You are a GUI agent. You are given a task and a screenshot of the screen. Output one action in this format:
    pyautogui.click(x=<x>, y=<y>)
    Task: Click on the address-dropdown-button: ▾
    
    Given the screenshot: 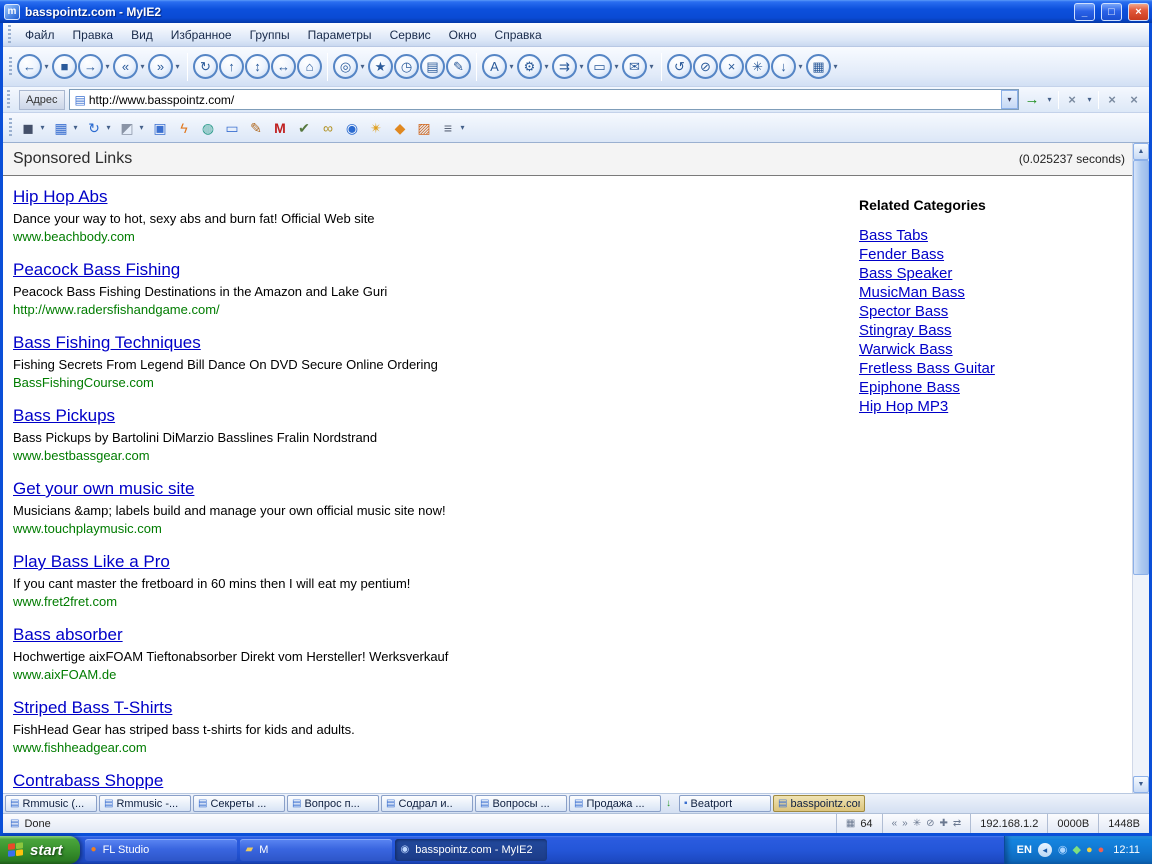 What is the action you would take?
    pyautogui.click(x=1009, y=99)
    